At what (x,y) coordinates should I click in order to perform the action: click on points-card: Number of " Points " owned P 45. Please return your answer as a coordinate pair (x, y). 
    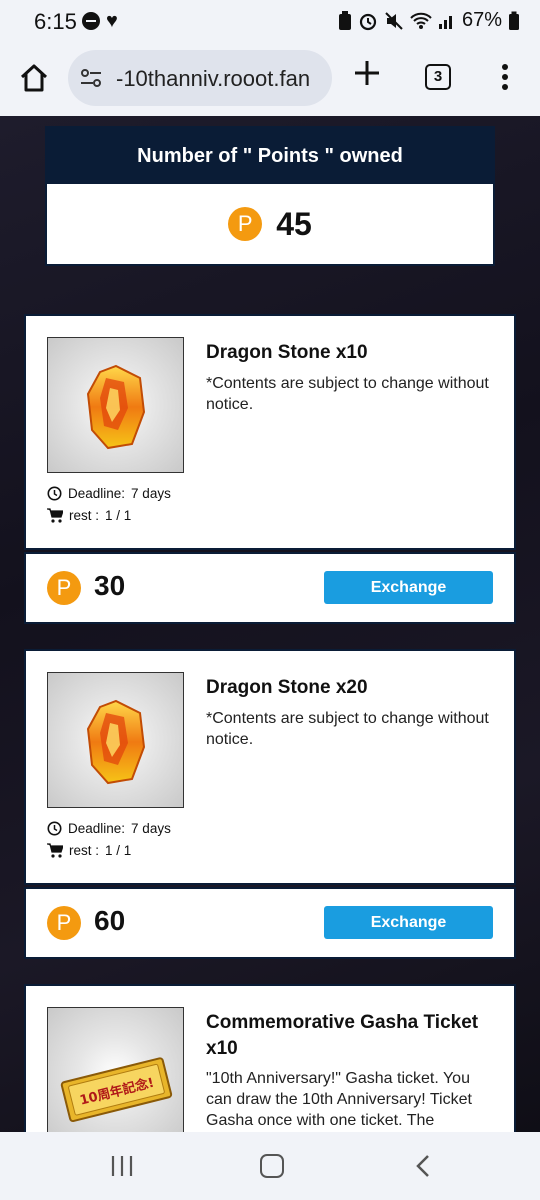
    Looking at the image, I should click on (270, 202).